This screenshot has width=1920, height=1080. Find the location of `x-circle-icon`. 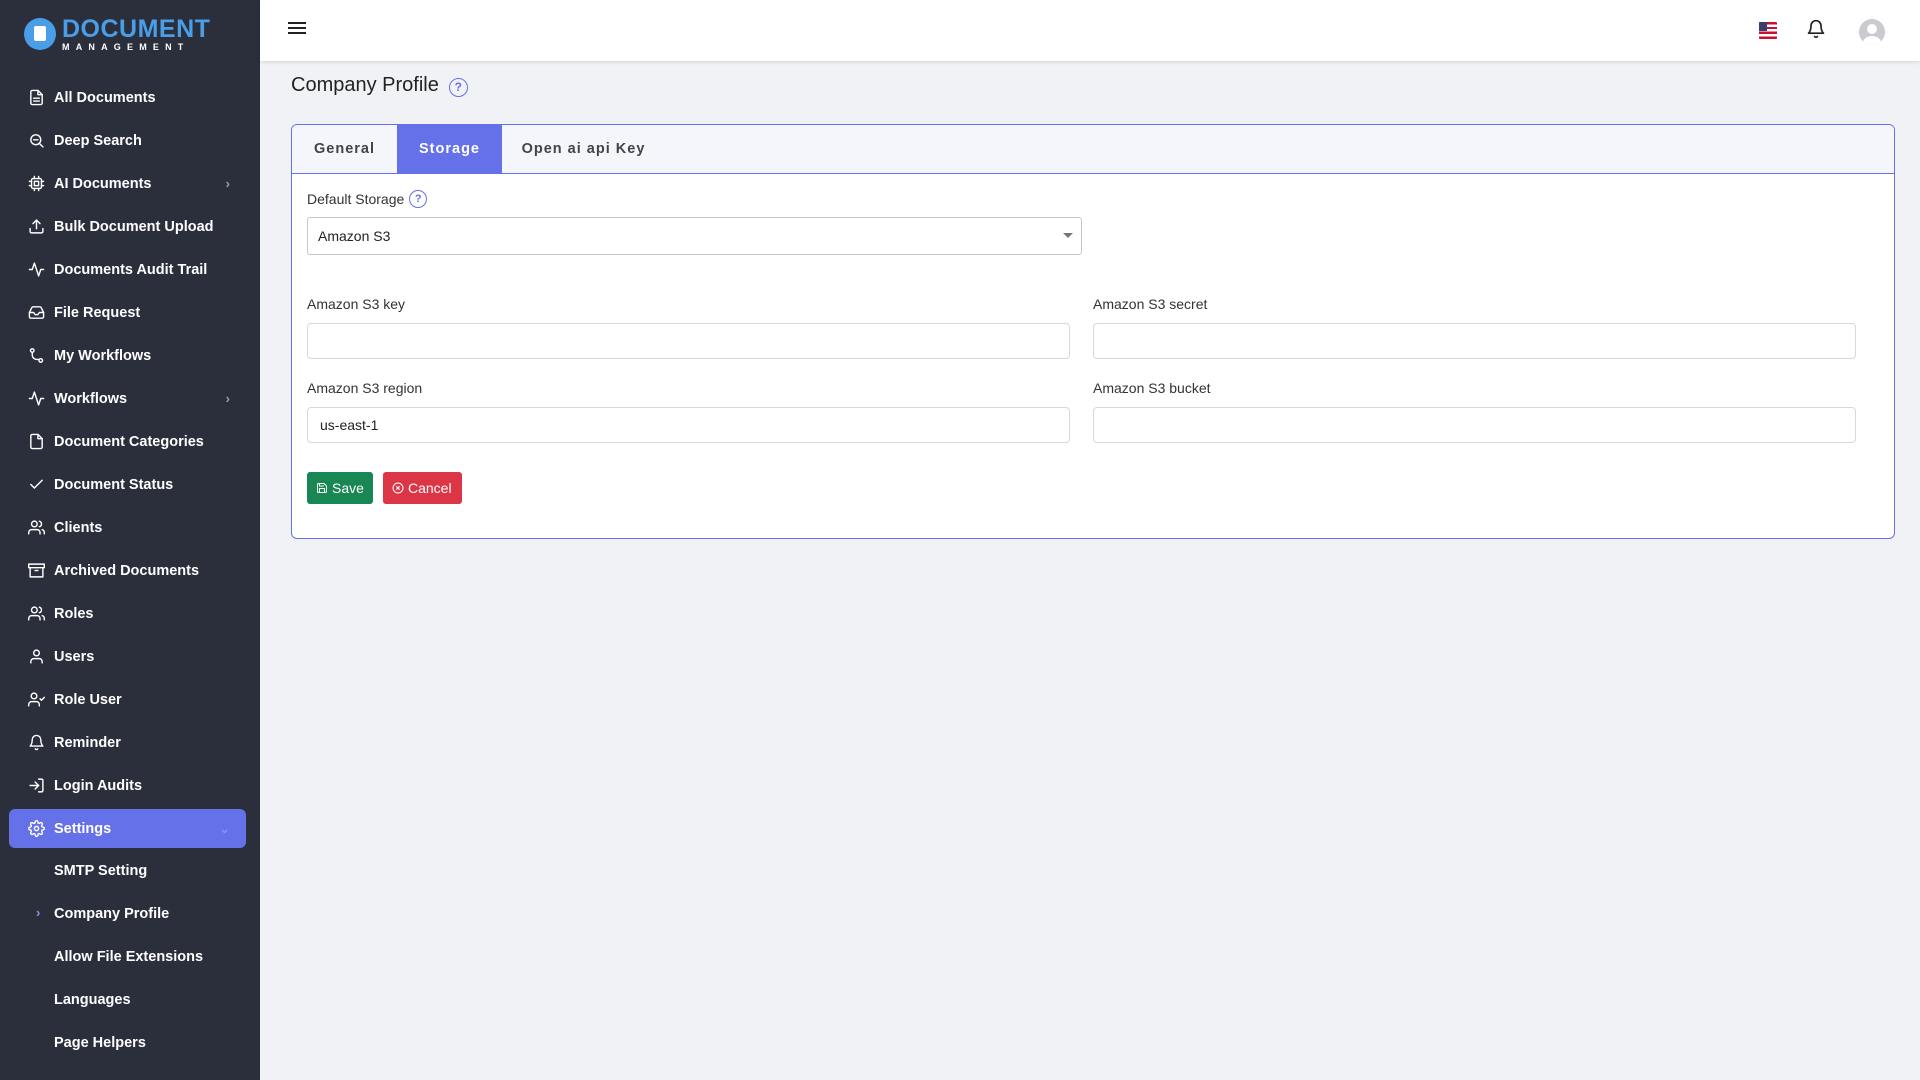

x-circle-icon is located at coordinates (398, 488).